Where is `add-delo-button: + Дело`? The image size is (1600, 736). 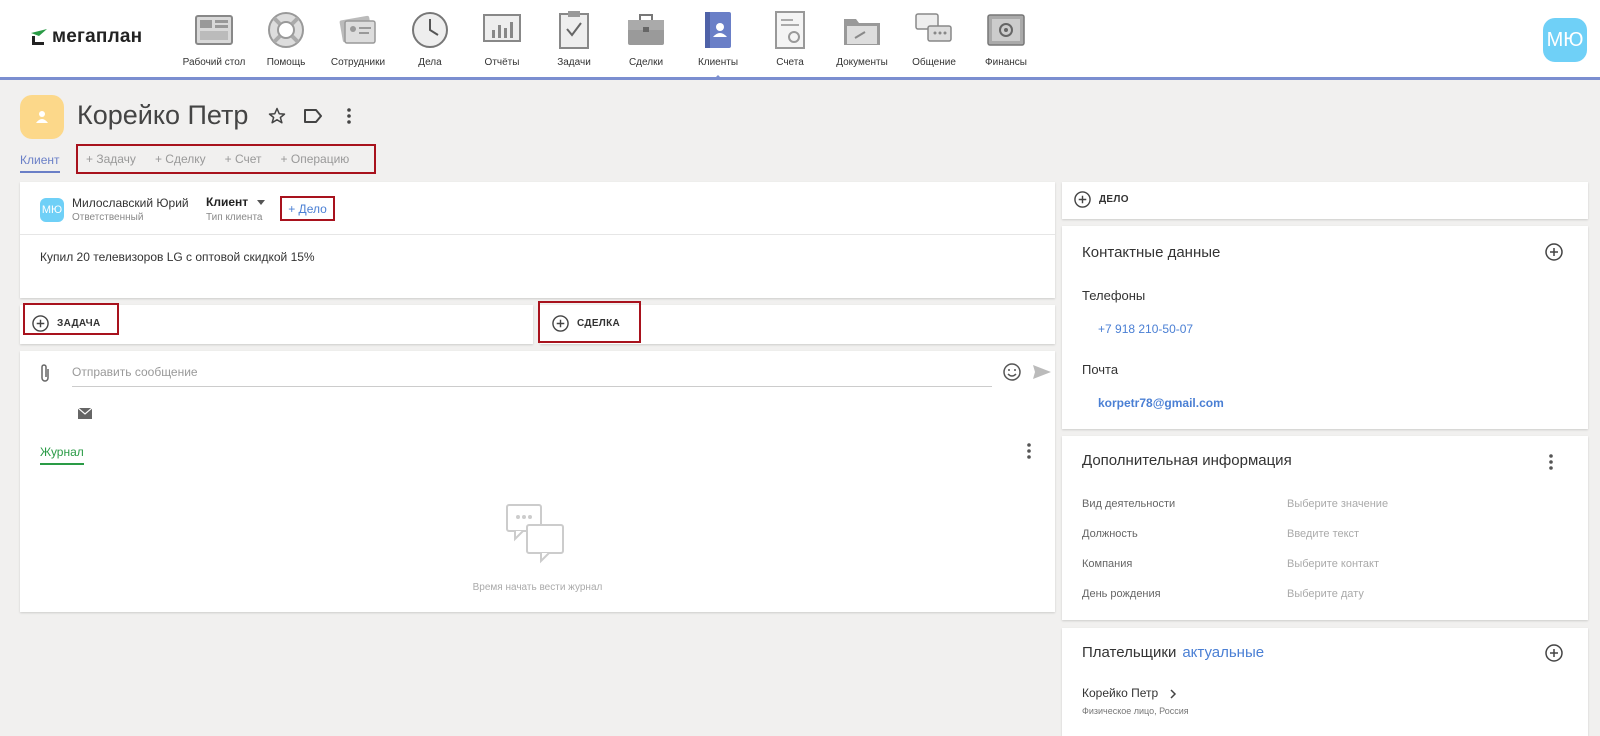
add-delo-button: + Дело is located at coordinates (307, 208).